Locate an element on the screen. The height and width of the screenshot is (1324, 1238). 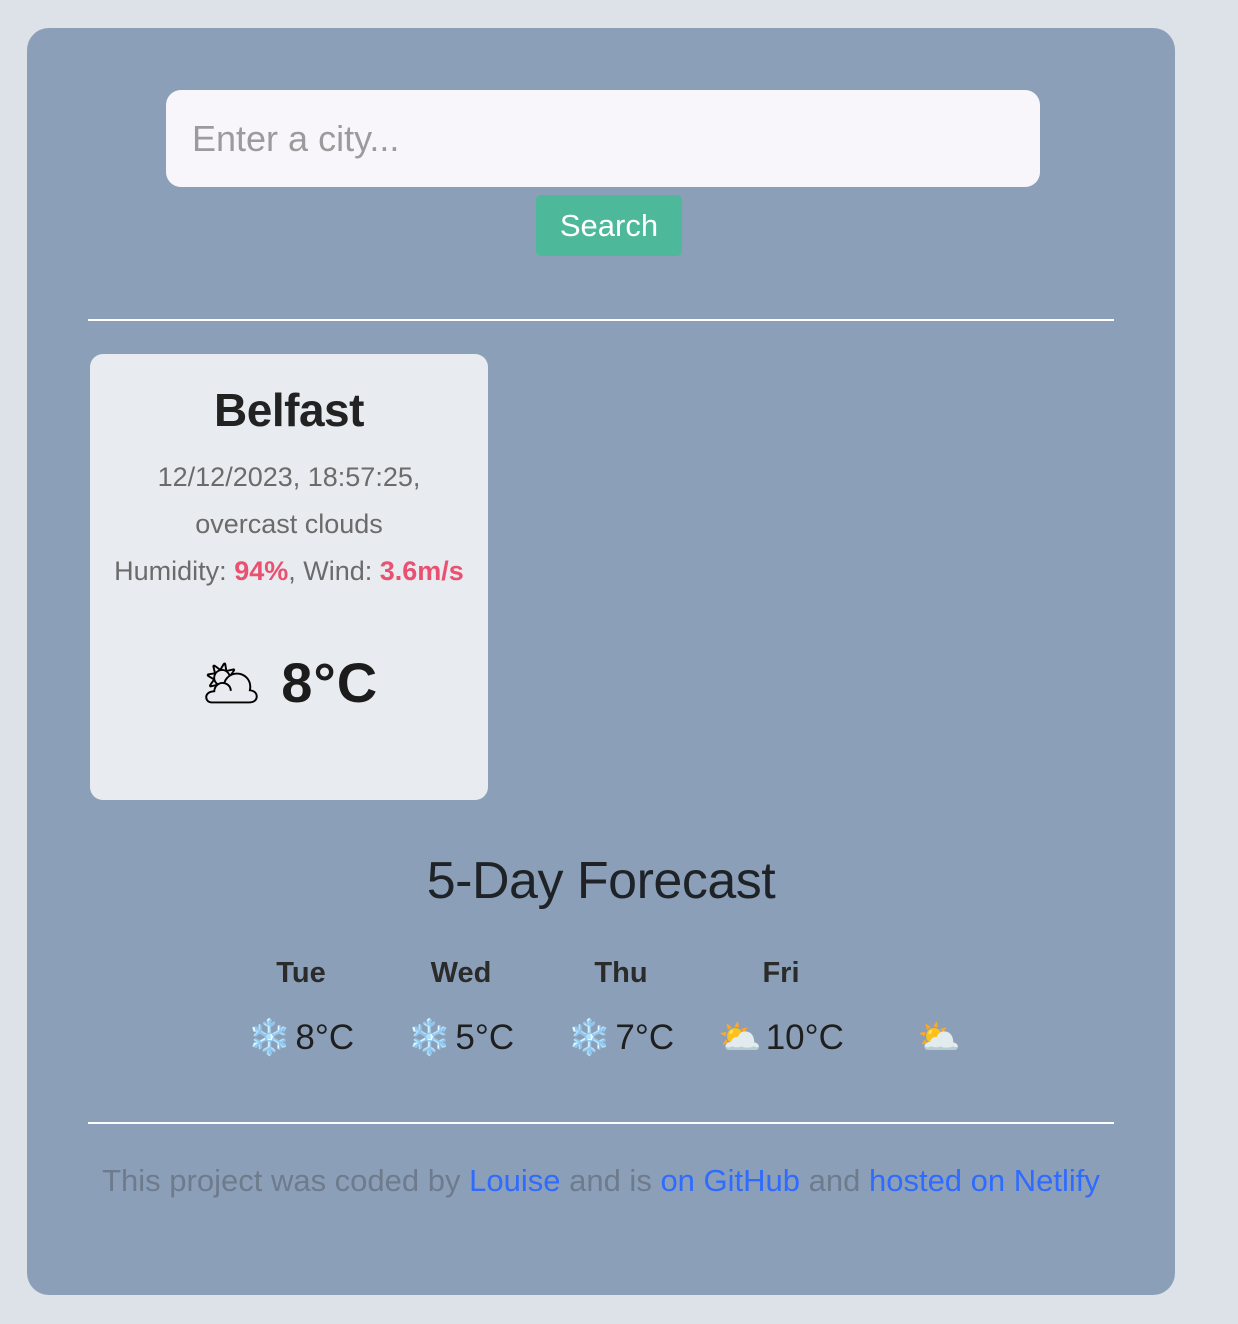
search-button: Search is located at coordinates (609, 225).